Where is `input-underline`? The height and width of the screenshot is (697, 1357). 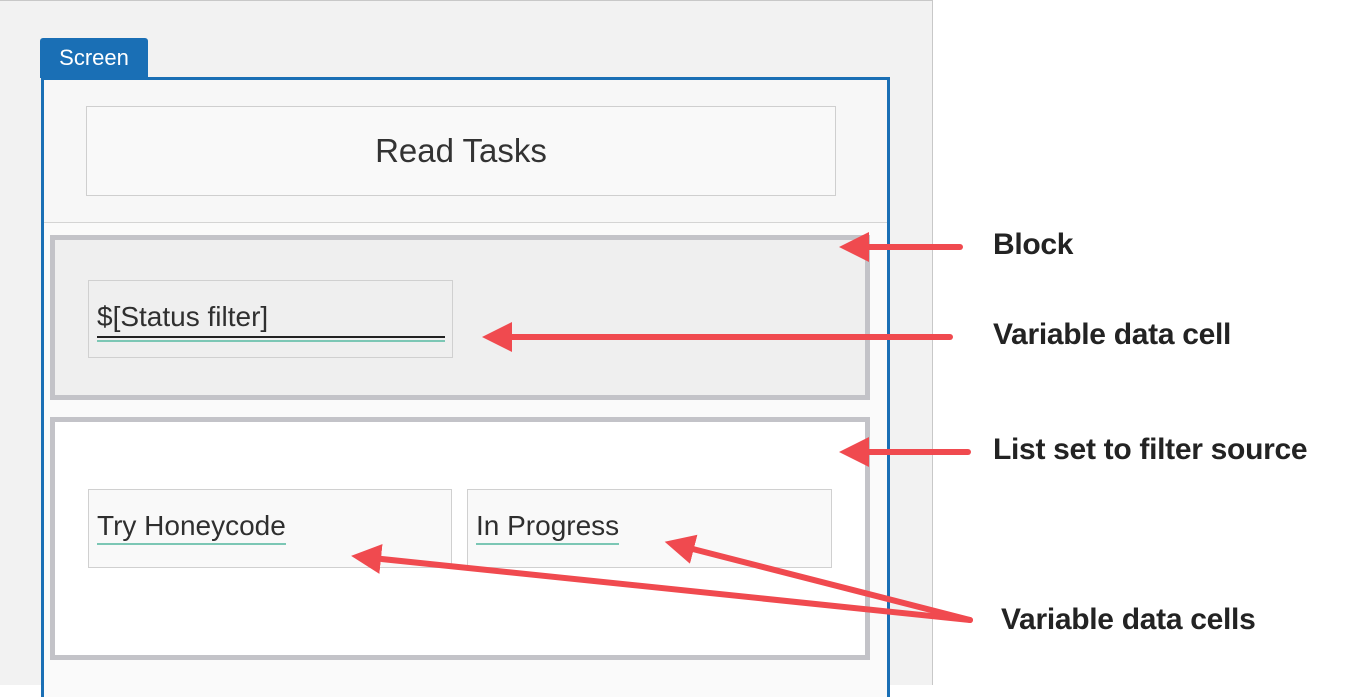
input-underline is located at coordinates (271, 337).